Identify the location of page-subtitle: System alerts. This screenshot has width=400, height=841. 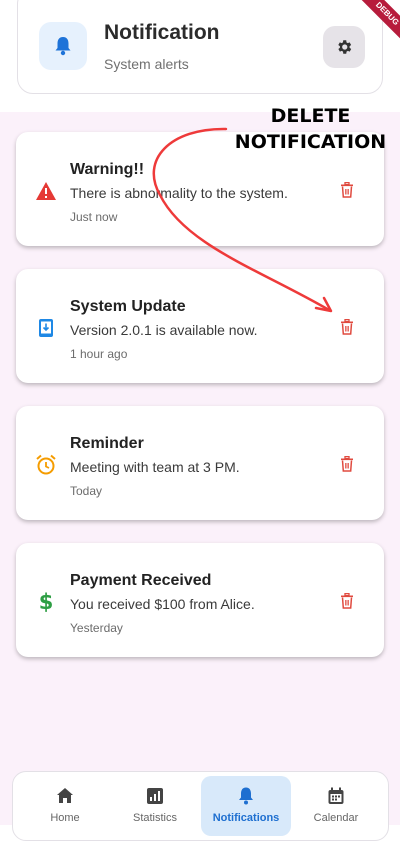
(146, 64).